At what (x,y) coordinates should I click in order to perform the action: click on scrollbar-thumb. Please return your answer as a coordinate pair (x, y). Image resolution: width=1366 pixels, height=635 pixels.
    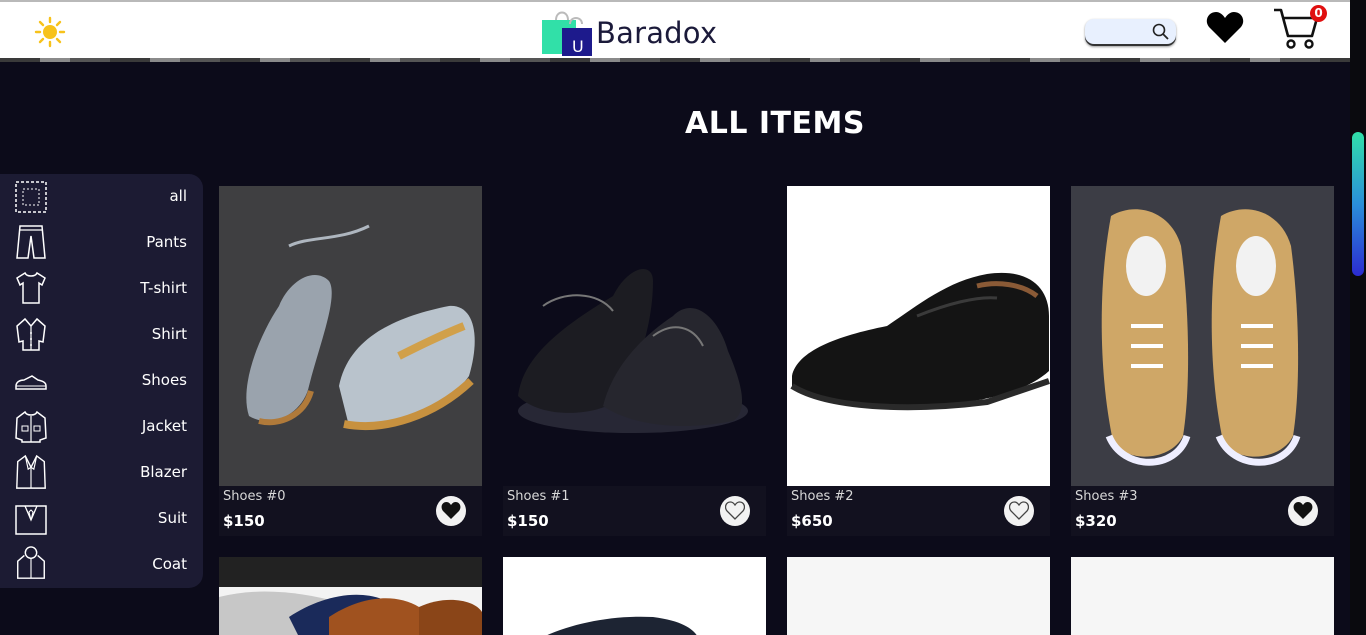
    Looking at the image, I should click on (1358, 204).